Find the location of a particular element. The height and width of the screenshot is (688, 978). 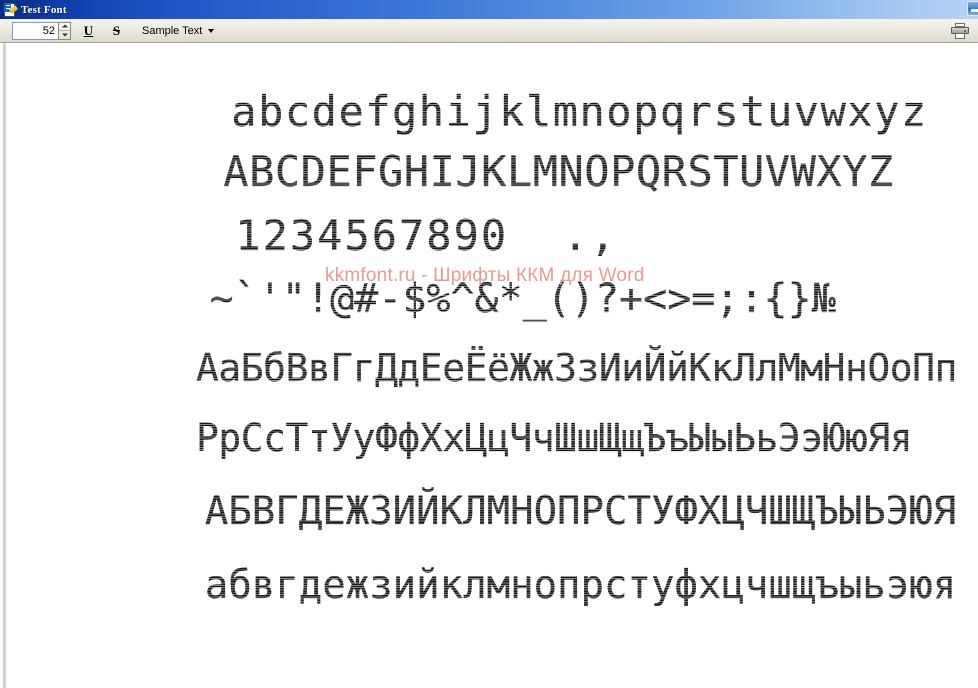

window-controls is located at coordinates (972, 8).